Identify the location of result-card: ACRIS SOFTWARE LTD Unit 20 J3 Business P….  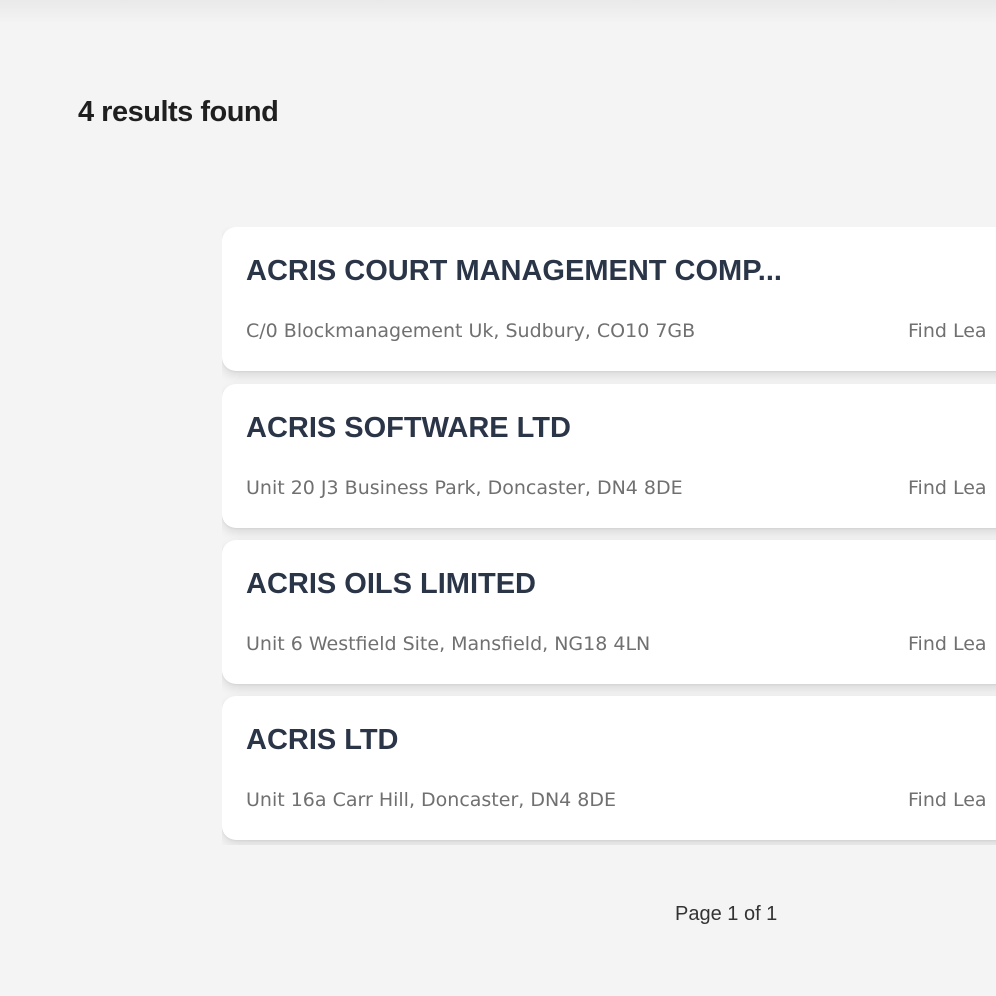
(609, 456).